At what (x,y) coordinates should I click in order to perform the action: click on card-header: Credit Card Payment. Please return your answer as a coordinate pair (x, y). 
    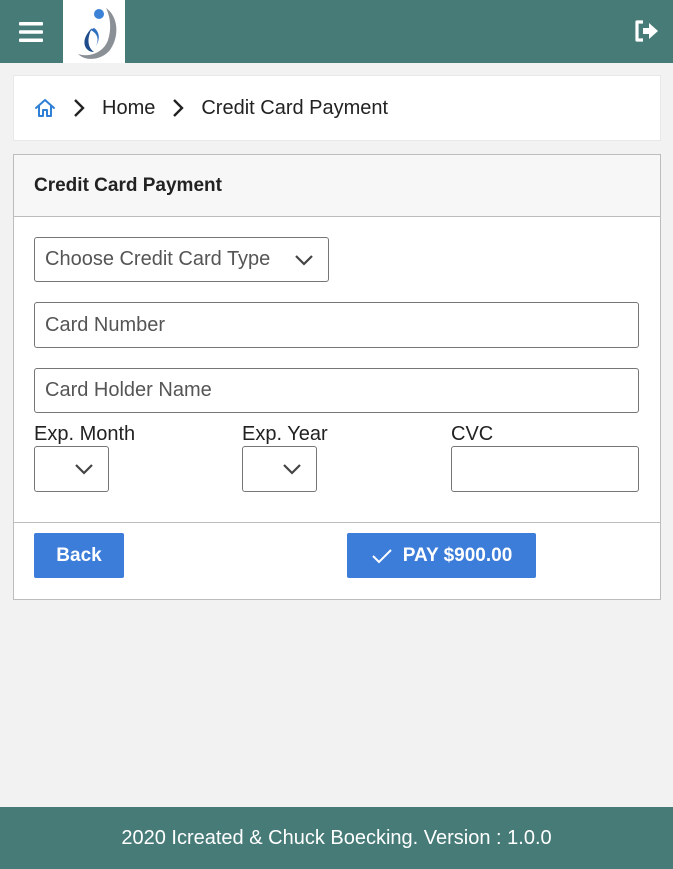
    Looking at the image, I should click on (337, 186).